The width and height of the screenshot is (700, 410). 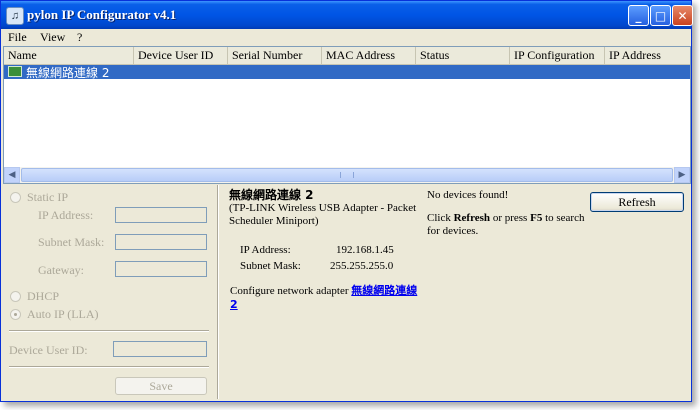 I want to click on minimize-button: _, so click(x=638, y=15).